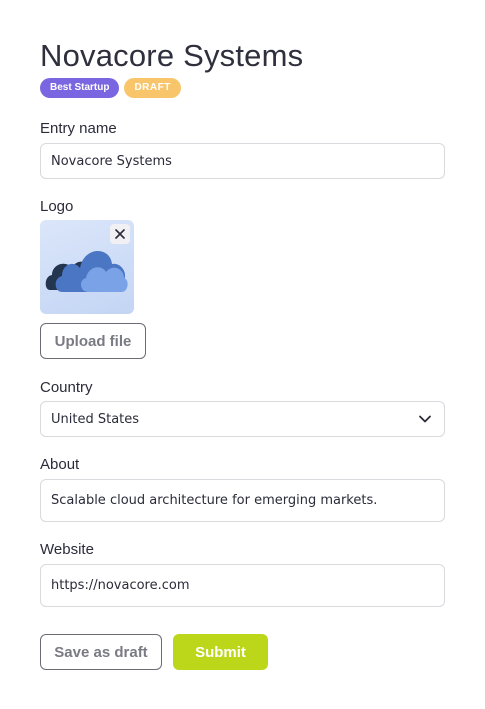  I want to click on about-label: About, so click(60, 464).